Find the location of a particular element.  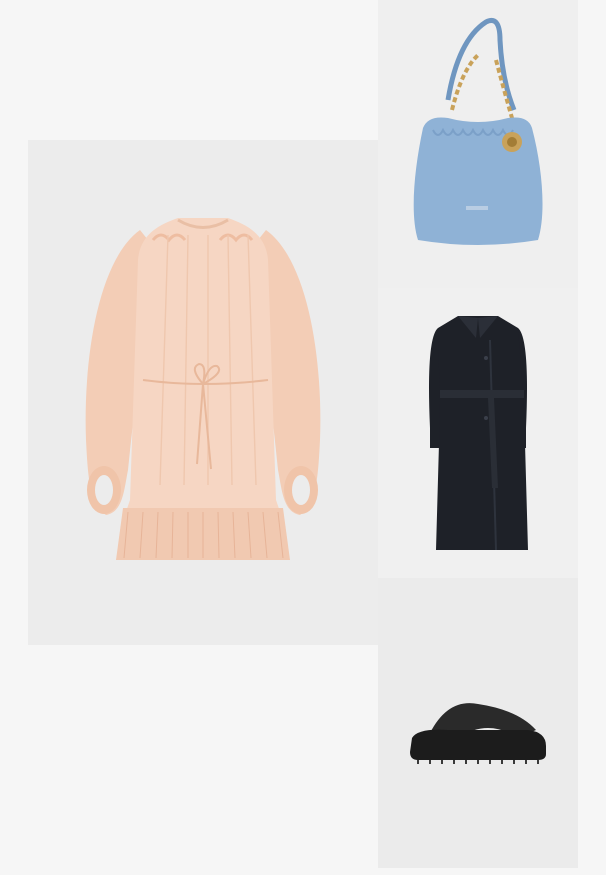

sandal-image is located at coordinates (478, 733).